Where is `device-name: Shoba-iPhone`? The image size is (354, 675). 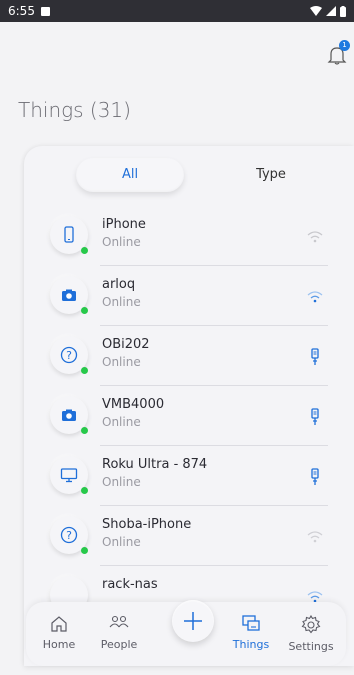 device-name: Shoba-iPhone is located at coordinates (147, 524).